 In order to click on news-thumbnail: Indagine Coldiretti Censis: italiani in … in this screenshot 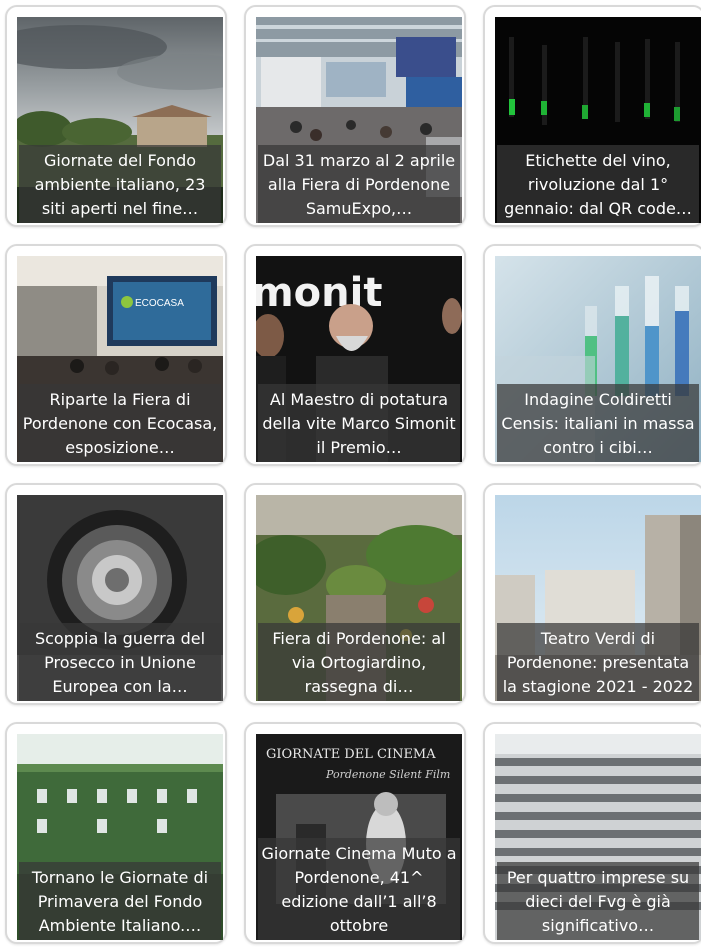, I will do `click(598, 359)`.